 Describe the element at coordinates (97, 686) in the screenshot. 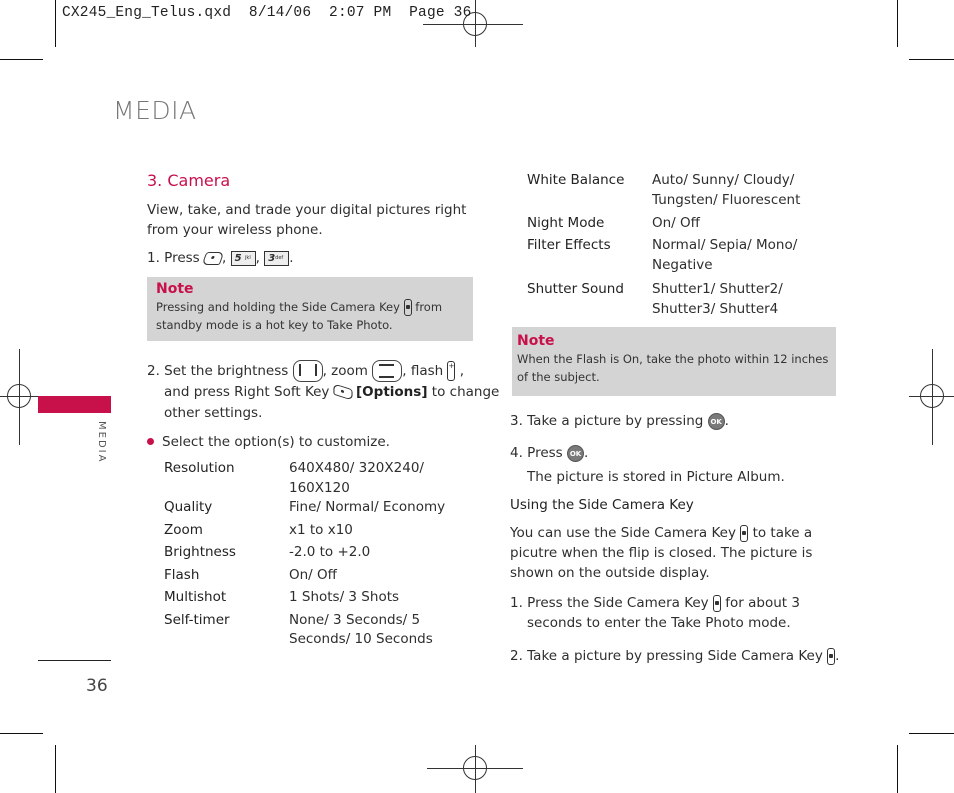

I see `page-number: 36` at that location.